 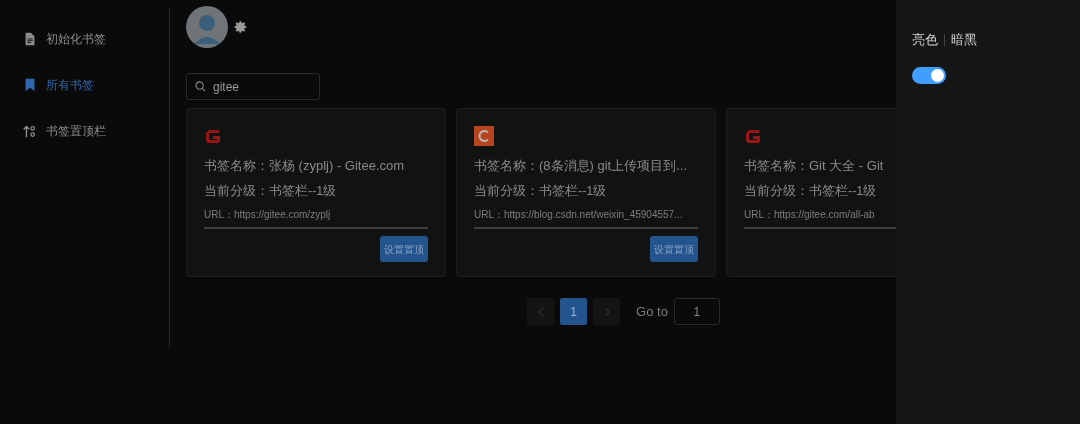 What do you see at coordinates (810, 215) in the screenshot?
I see `bookmark-url: URL：https://gitee.com/all-ab` at bounding box center [810, 215].